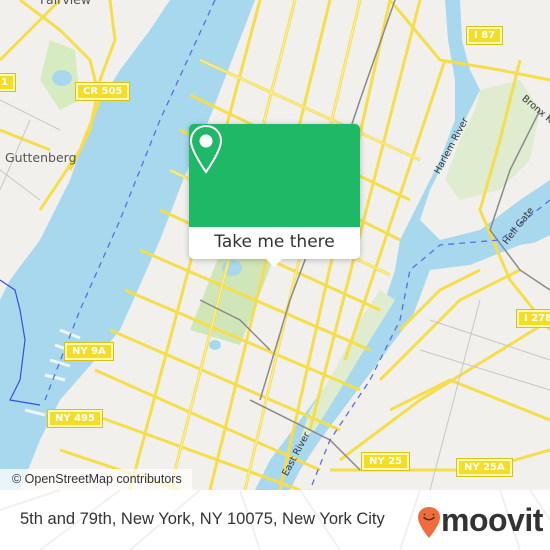  I want to click on route-shield-i87: I 87, so click(484, 35).